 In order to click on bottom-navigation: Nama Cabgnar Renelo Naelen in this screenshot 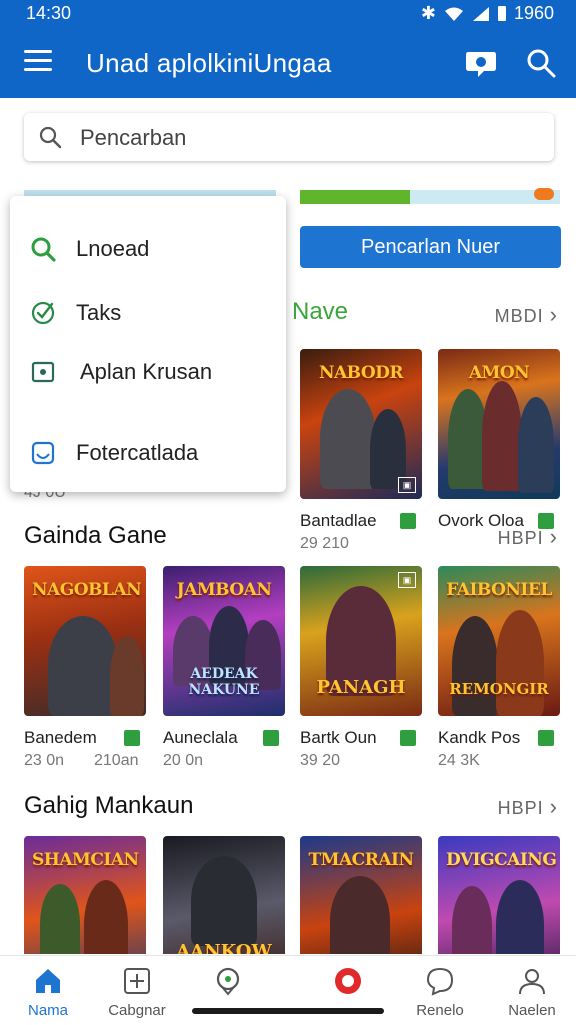, I will do `click(288, 990)`.